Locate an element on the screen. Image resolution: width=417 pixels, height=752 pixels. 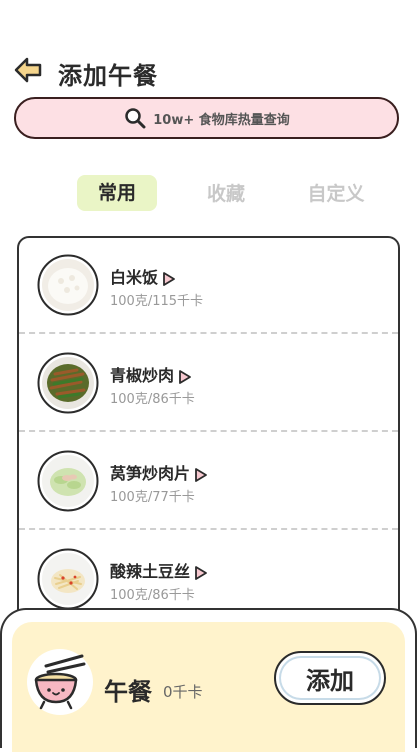
food-item-lettuce-pork: 莴笋炒肉片 100克/77千卡 is located at coordinates (208, 482).